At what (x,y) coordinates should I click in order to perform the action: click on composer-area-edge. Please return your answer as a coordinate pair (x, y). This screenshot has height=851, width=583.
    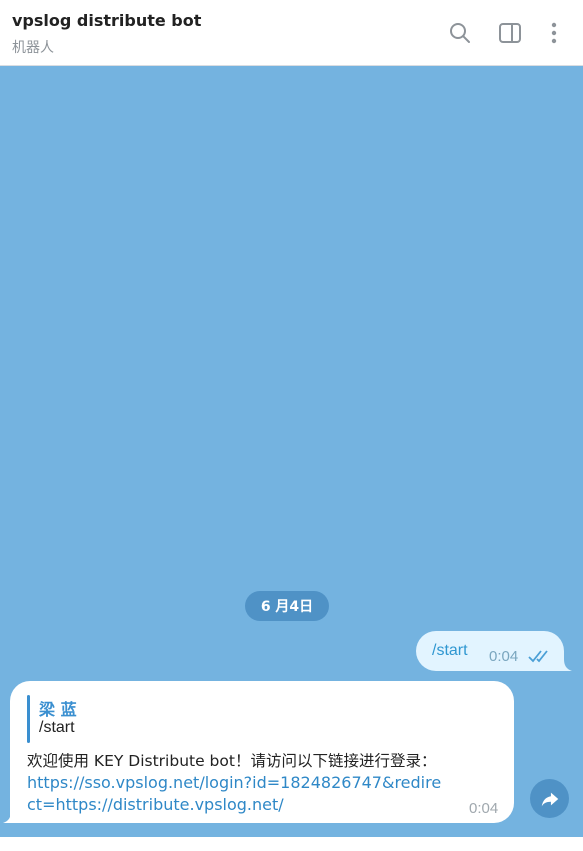
    Looking at the image, I should click on (291, 844).